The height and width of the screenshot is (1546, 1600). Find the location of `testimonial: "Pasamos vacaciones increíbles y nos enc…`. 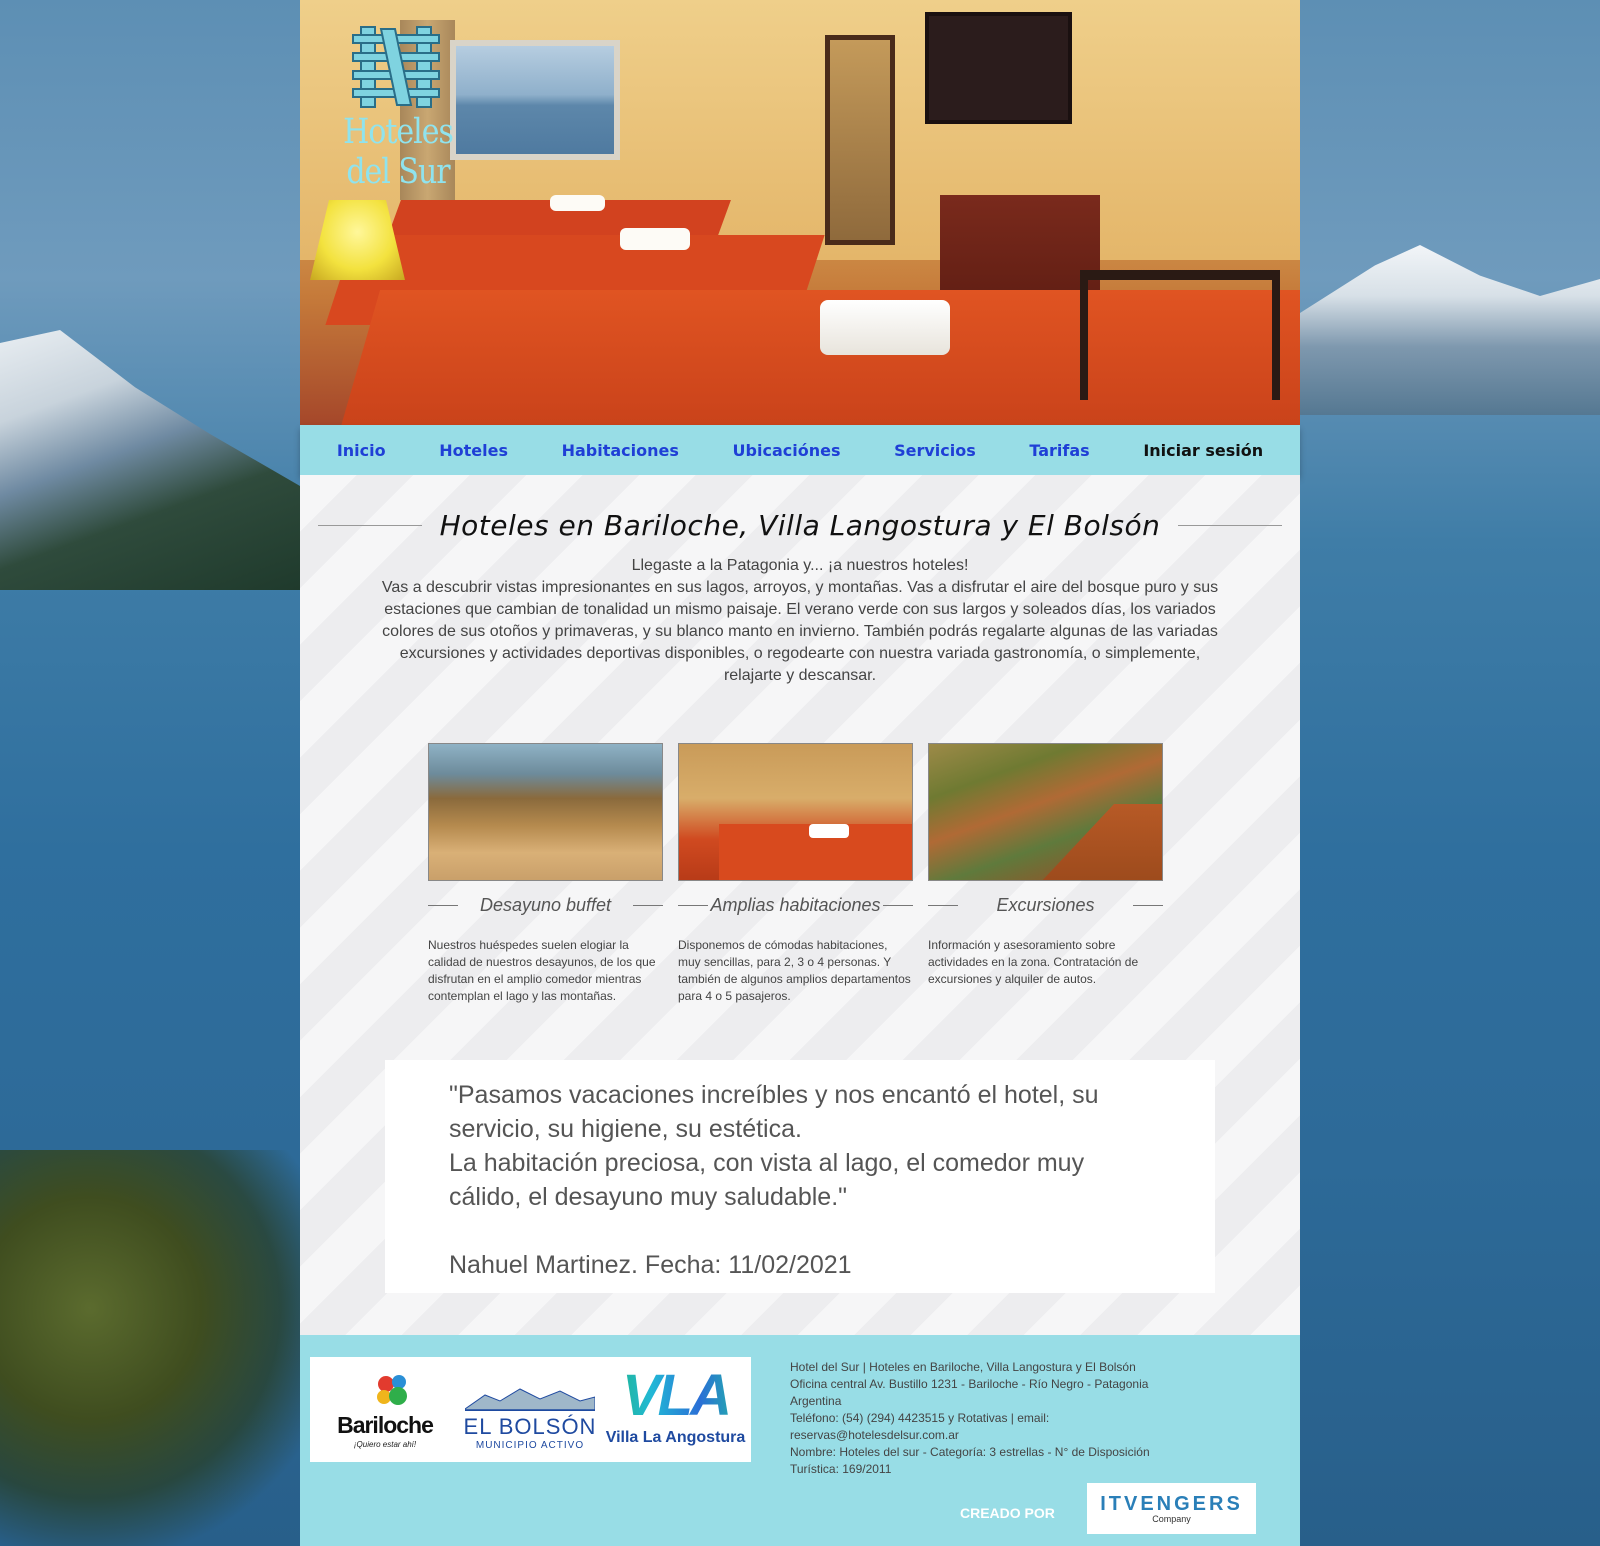

testimonial: "Pasamos vacaciones increíbles y nos enc… is located at coordinates (800, 1176).